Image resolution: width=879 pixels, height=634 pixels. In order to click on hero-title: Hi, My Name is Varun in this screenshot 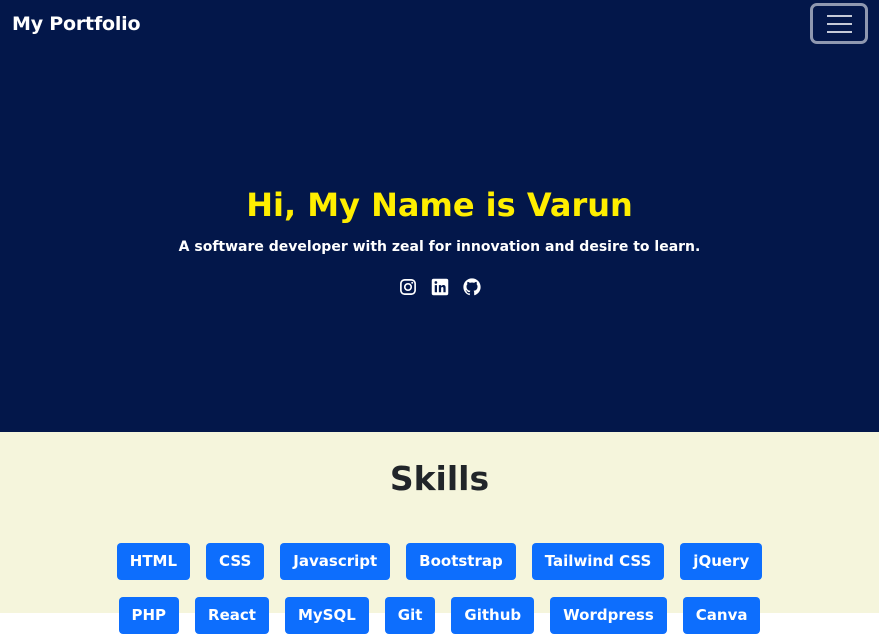, I will do `click(439, 205)`.